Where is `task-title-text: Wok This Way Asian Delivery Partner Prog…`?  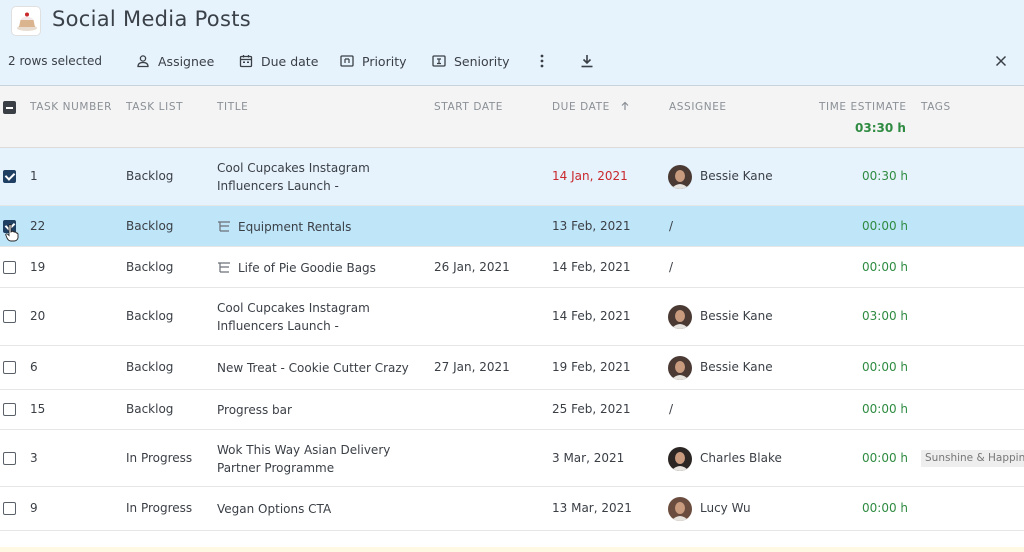
task-title-text: Wok This Way Asian Delivery Partner Prog… is located at coordinates (304, 458).